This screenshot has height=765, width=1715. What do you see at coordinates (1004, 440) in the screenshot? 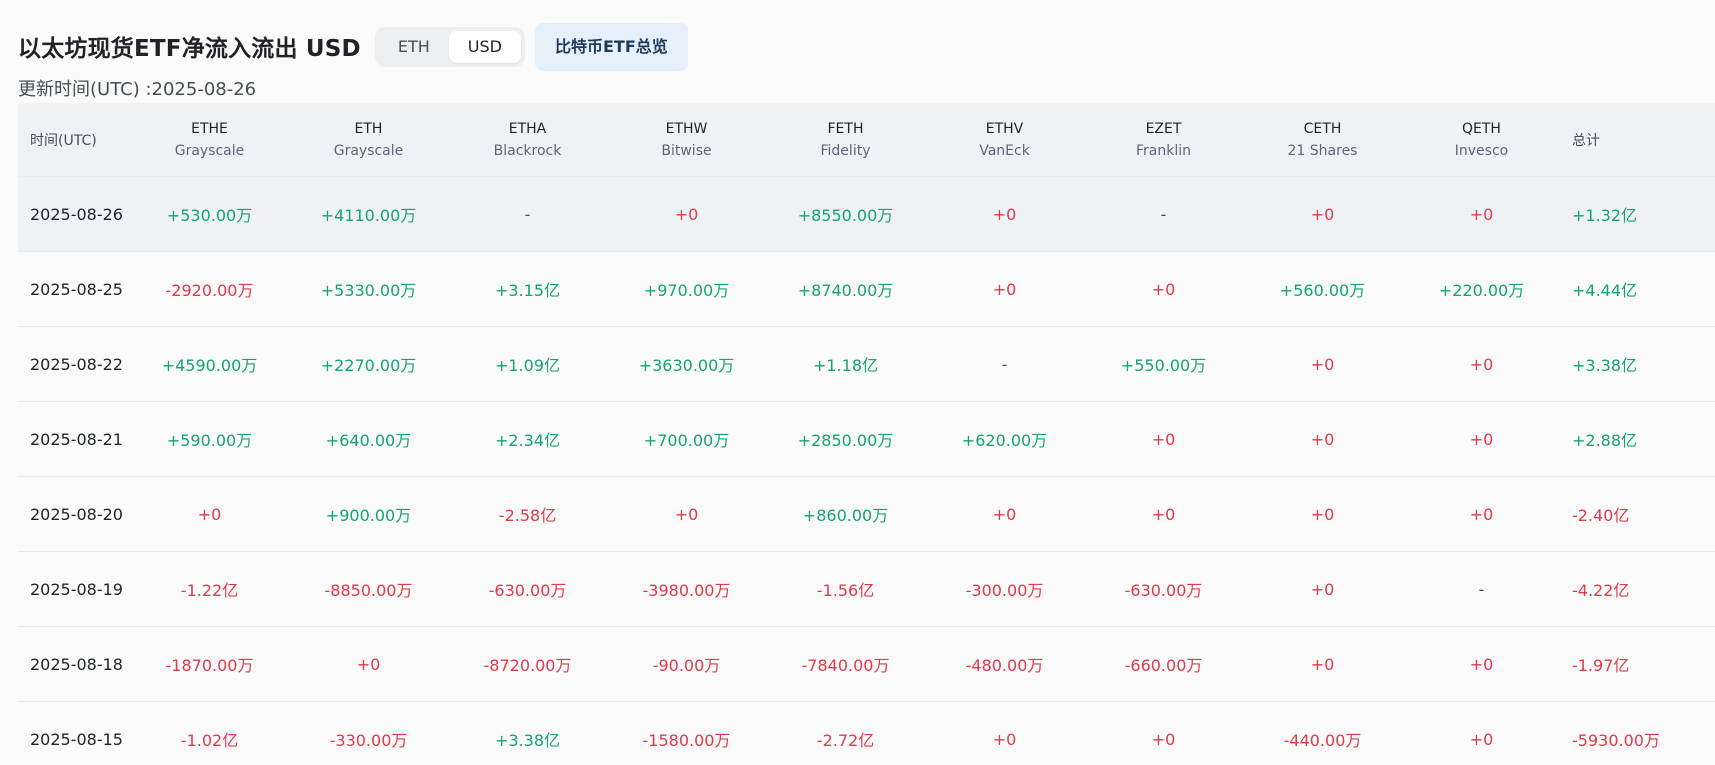
I see `flow-value: +620.00万` at bounding box center [1004, 440].